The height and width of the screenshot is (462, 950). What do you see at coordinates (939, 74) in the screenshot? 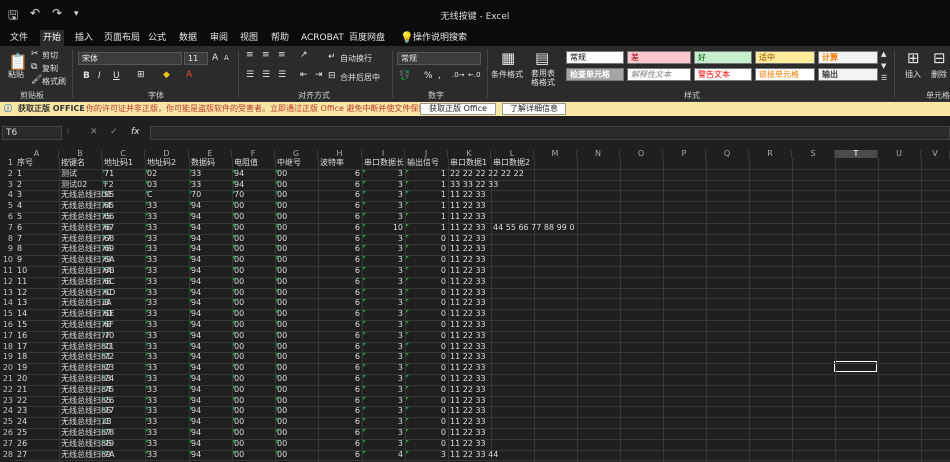
I see `delete-cells-button: 删除` at bounding box center [939, 74].